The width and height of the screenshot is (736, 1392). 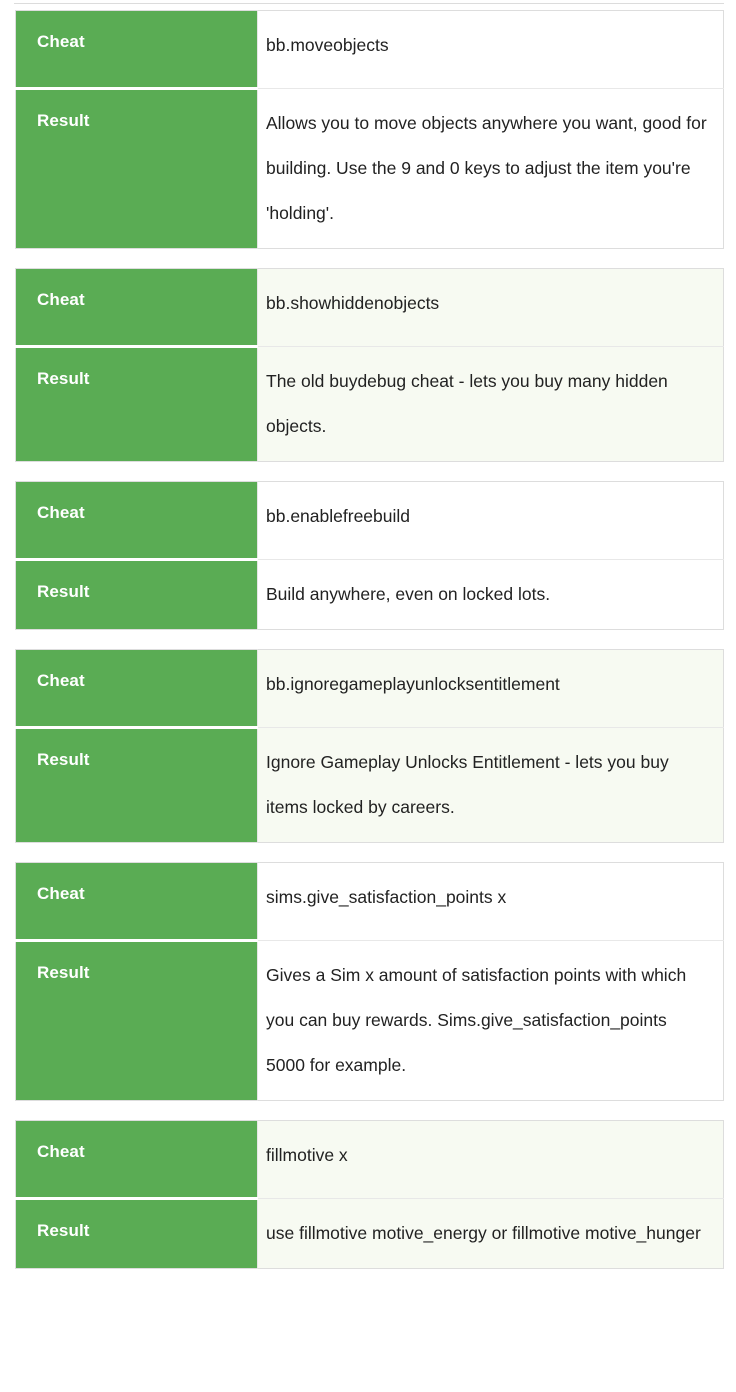 I want to click on cheat-command-value: bb.showhiddenobjects, so click(x=490, y=307).